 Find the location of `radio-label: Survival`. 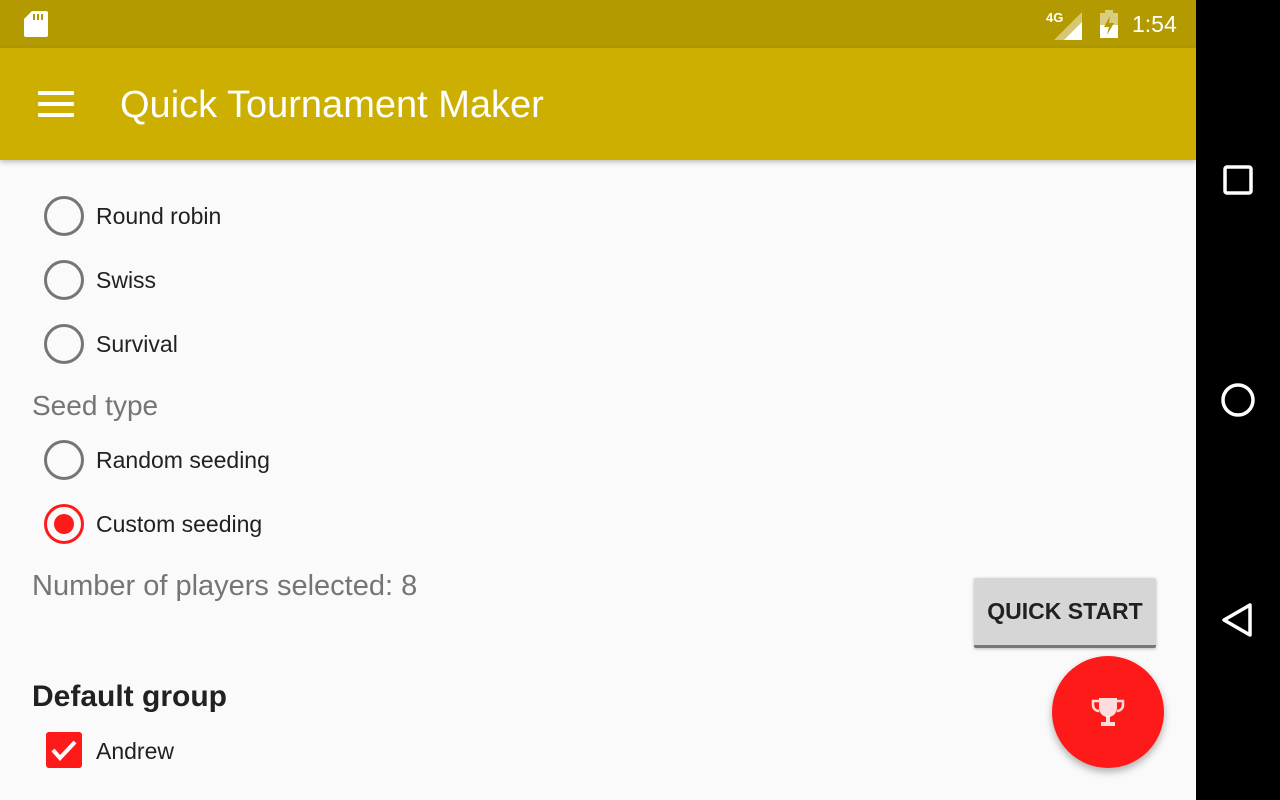

radio-label: Survival is located at coordinates (137, 344).